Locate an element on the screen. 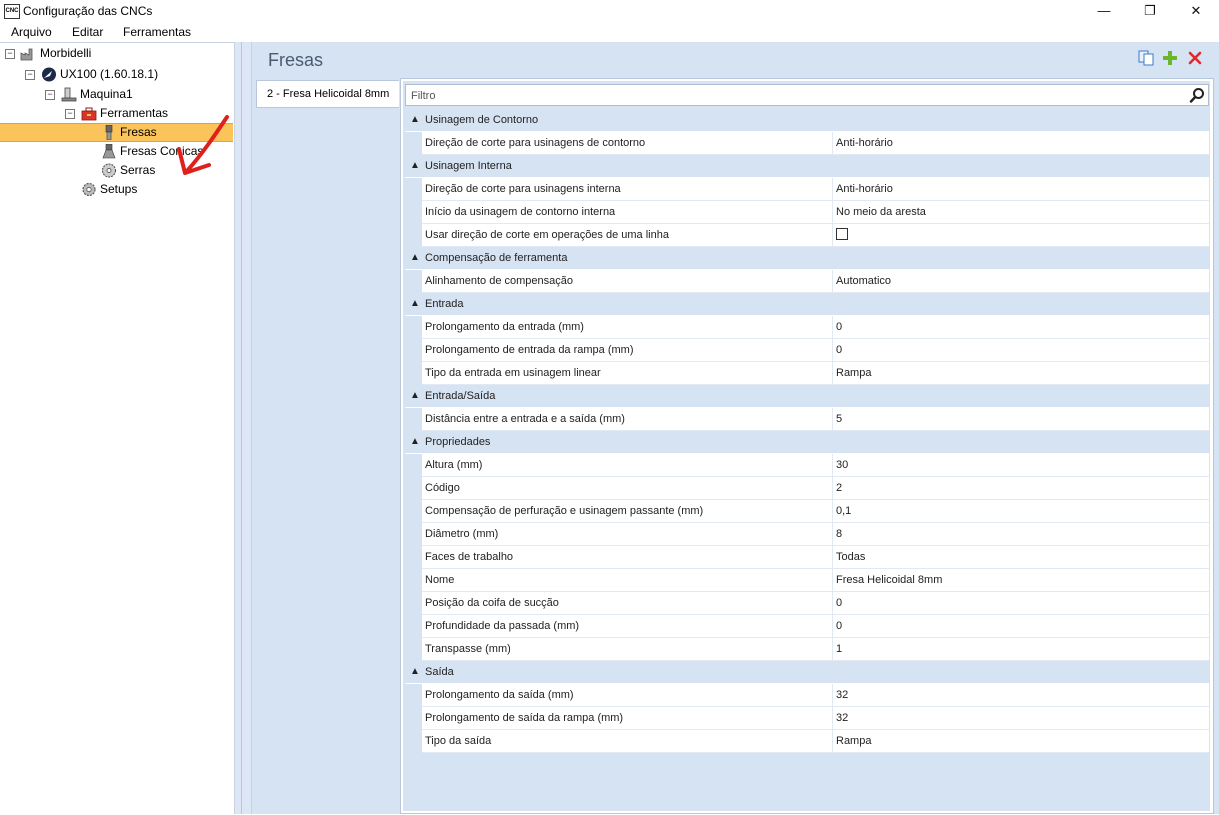  property-name: Prolongamento da entrada (mm) is located at coordinates (504, 327).